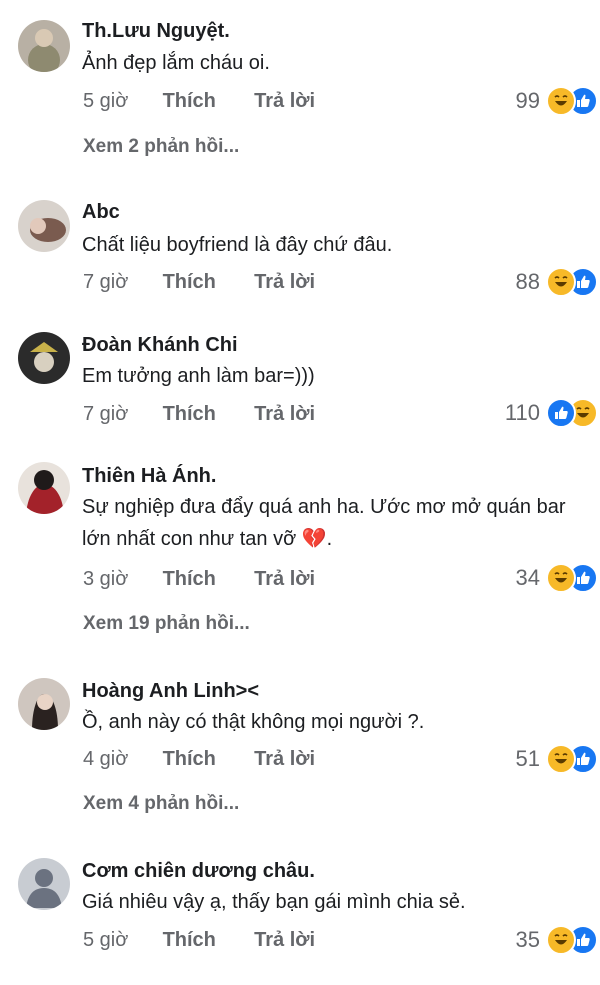 The width and height of the screenshot is (600, 985). What do you see at coordinates (149, 476) in the screenshot?
I see `commenter-name: Thiên Hà Ánh.` at bounding box center [149, 476].